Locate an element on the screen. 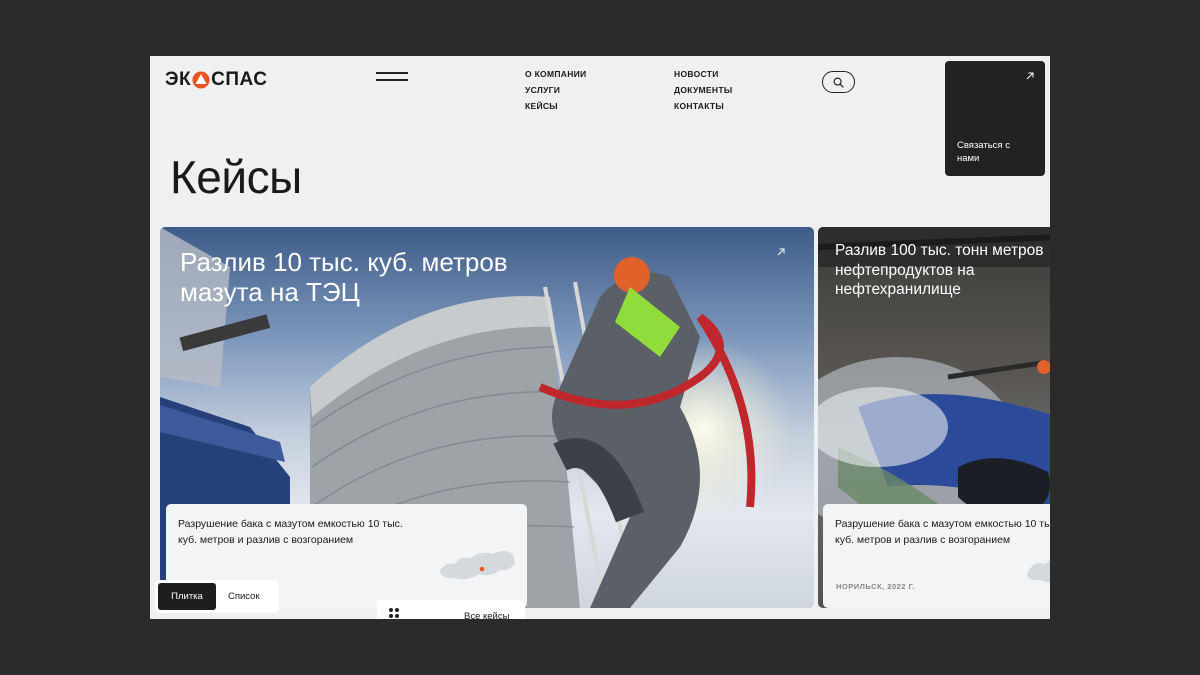 The height and width of the screenshot is (675, 1200). nav-link-cases: КЕЙСЫ is located at coordinates (555, 106).